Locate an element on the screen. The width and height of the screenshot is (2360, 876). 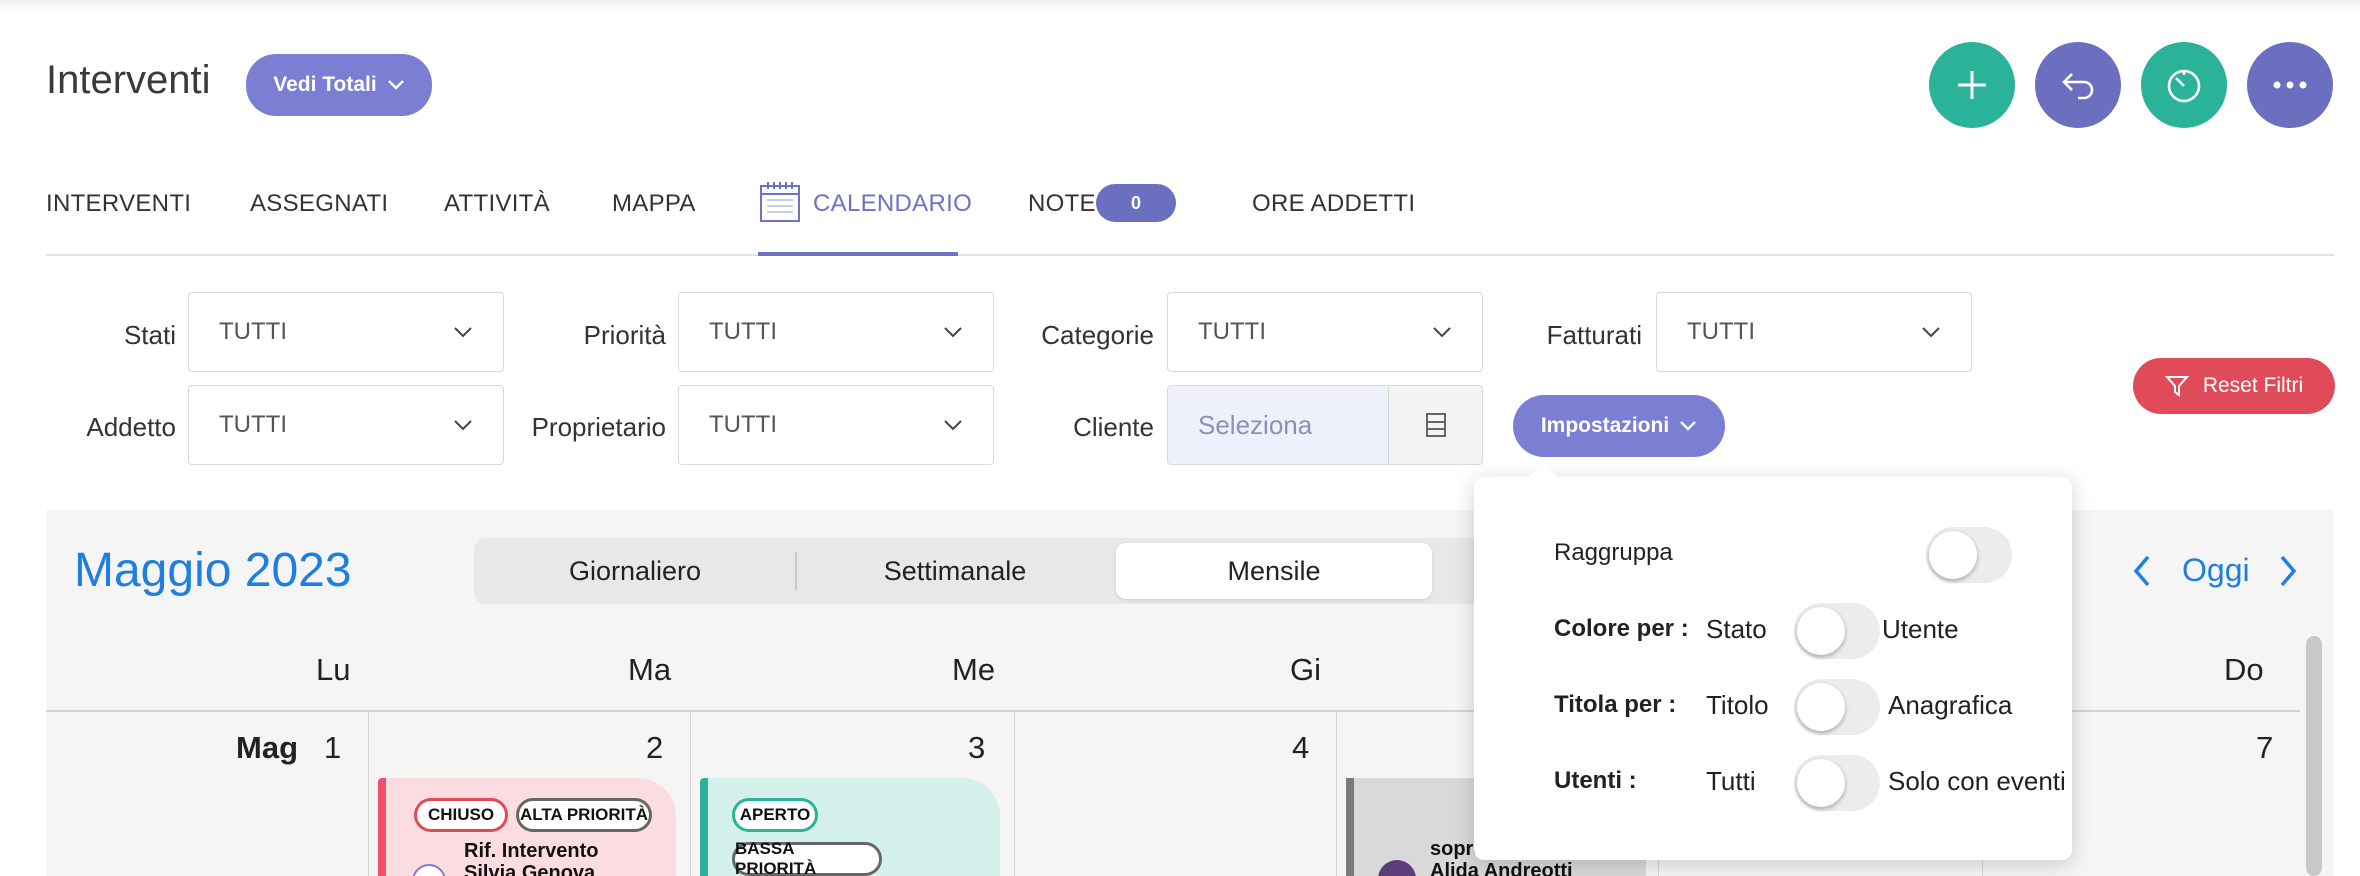
raggruppa-toggle is located at coordinates (1969, 555).